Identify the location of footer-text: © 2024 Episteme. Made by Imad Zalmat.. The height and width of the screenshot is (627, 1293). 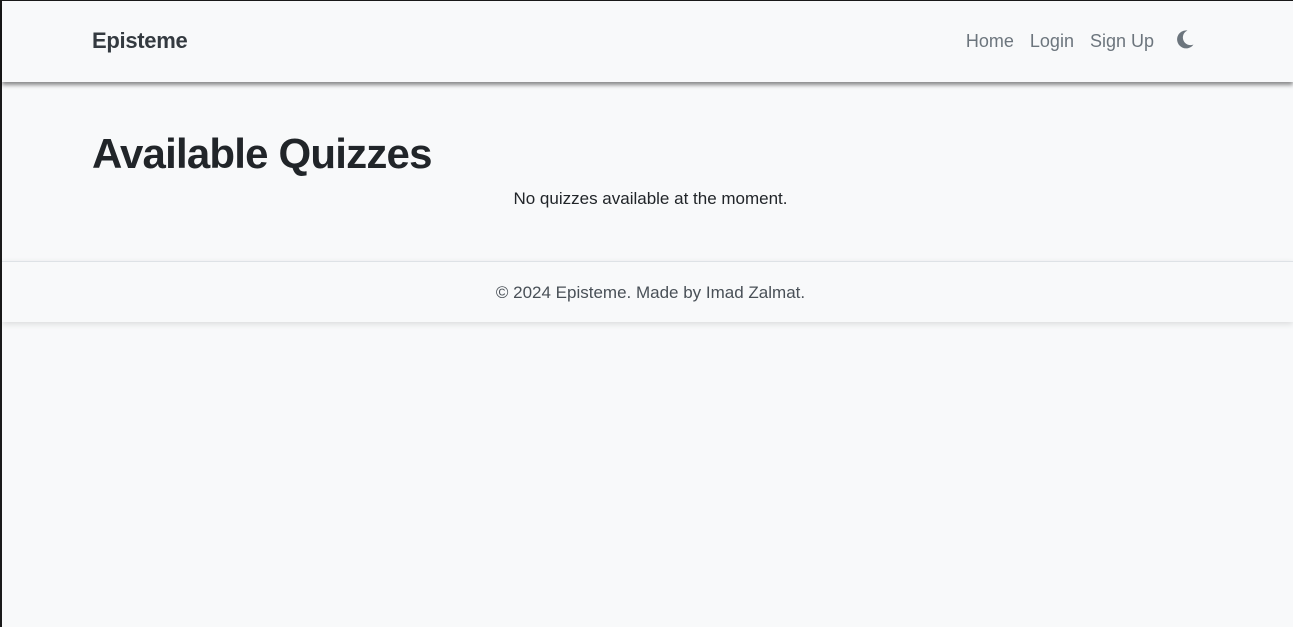
(650, 292).